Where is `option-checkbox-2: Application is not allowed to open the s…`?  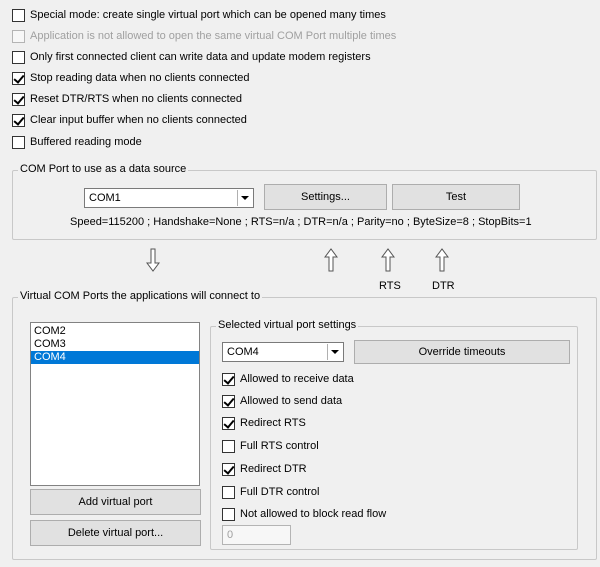
option-checkbox-2: Application is not allowed to open the s… is located at coordinates (204, 36).